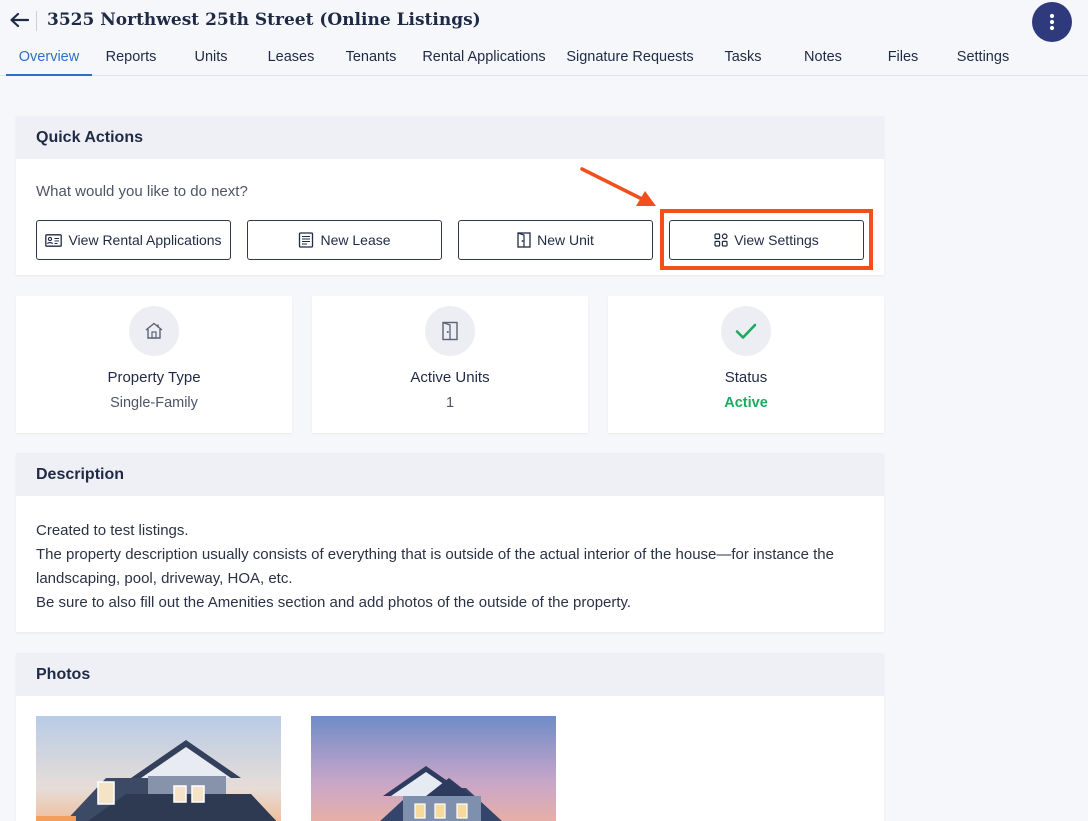 This screenshot has width=1088, height=821. What do you see at coordinates (306, 240) in the screenshot?
I see `document-icon` at bounding box center [306, 240].